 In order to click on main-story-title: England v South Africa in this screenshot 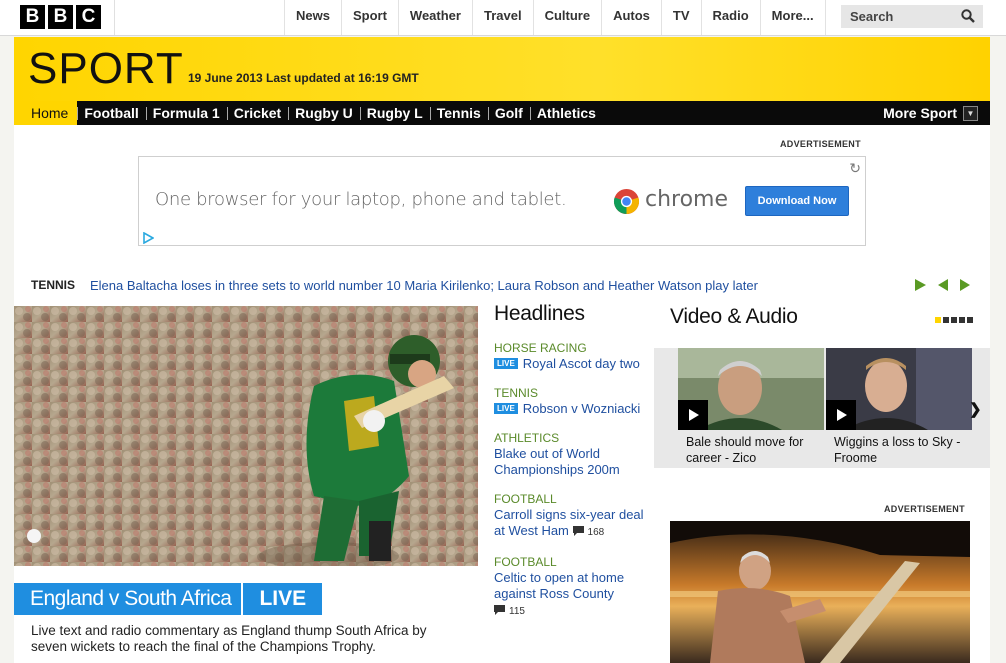, I will do `click(128, 599)`.